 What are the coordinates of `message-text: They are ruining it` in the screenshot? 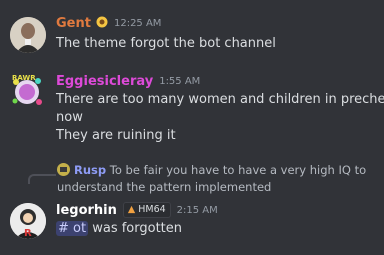 It's located at (116, 135).